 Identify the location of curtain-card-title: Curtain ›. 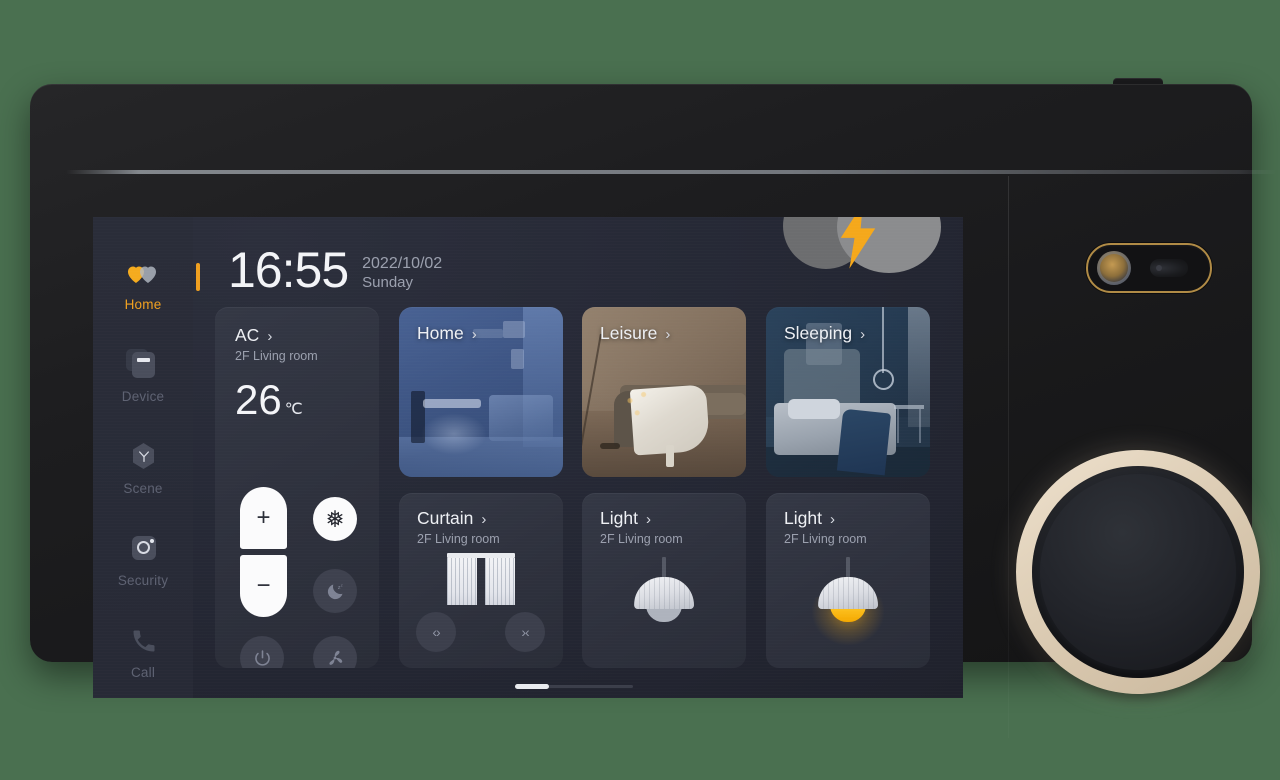
(490, 518).